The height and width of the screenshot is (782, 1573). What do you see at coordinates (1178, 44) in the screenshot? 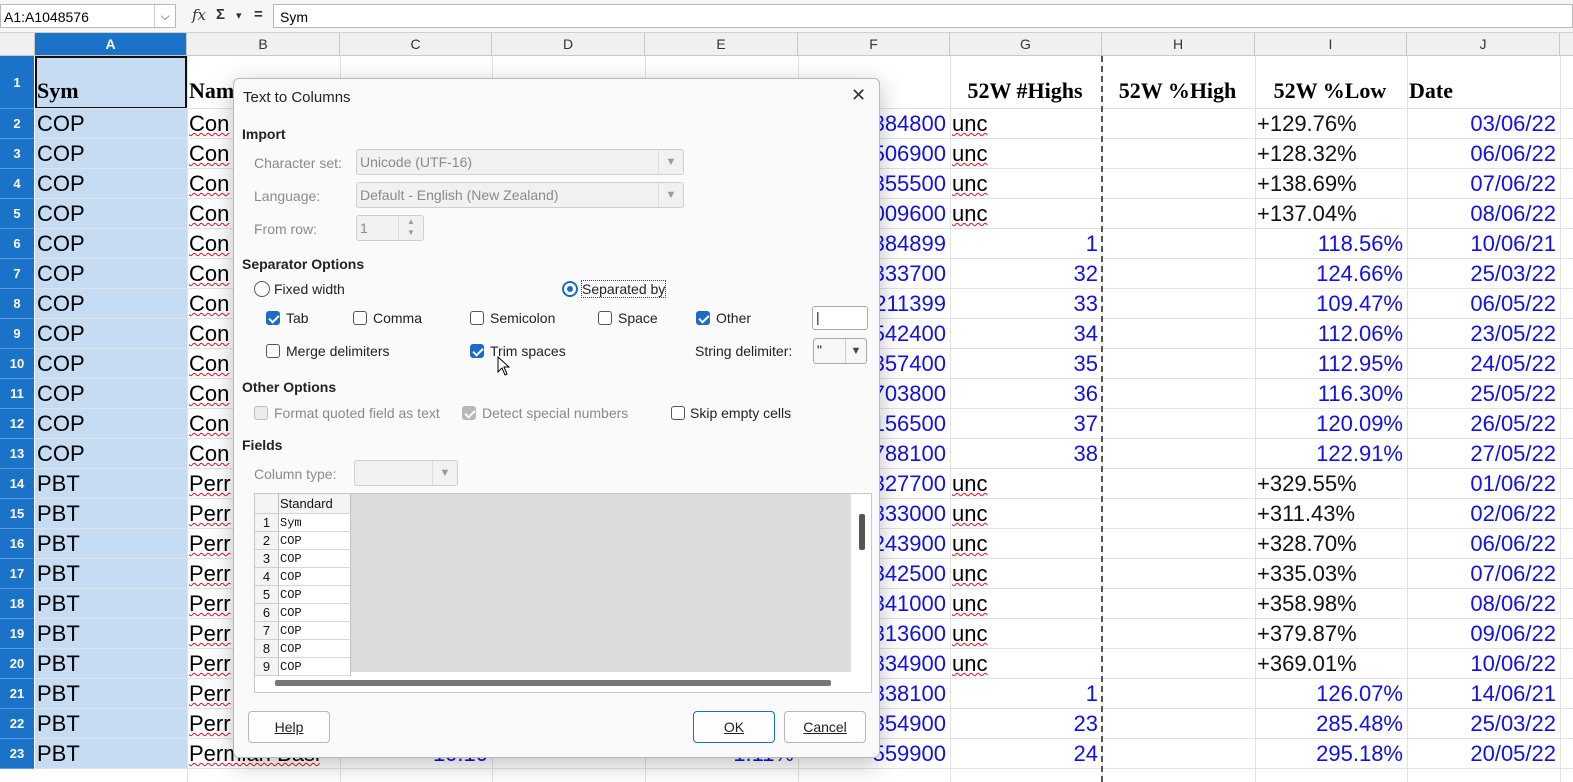
I see `column-header-h: H` at bounding box center [1178, 44].